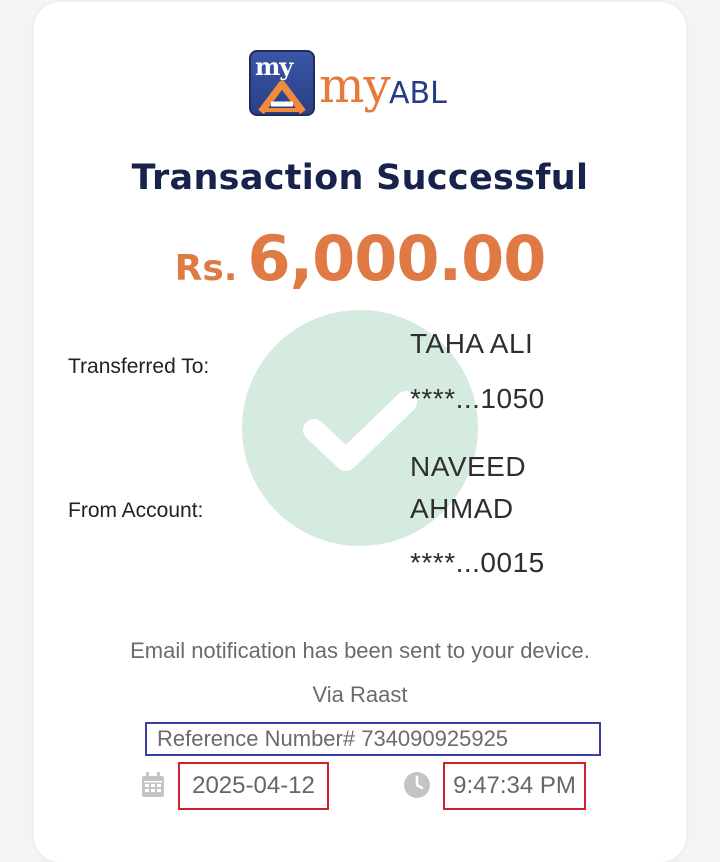  What do you see at coordinates (477, 398) in the screenshot?
I see `recipient-account: ****...1050` at bounding box center [477, 398].